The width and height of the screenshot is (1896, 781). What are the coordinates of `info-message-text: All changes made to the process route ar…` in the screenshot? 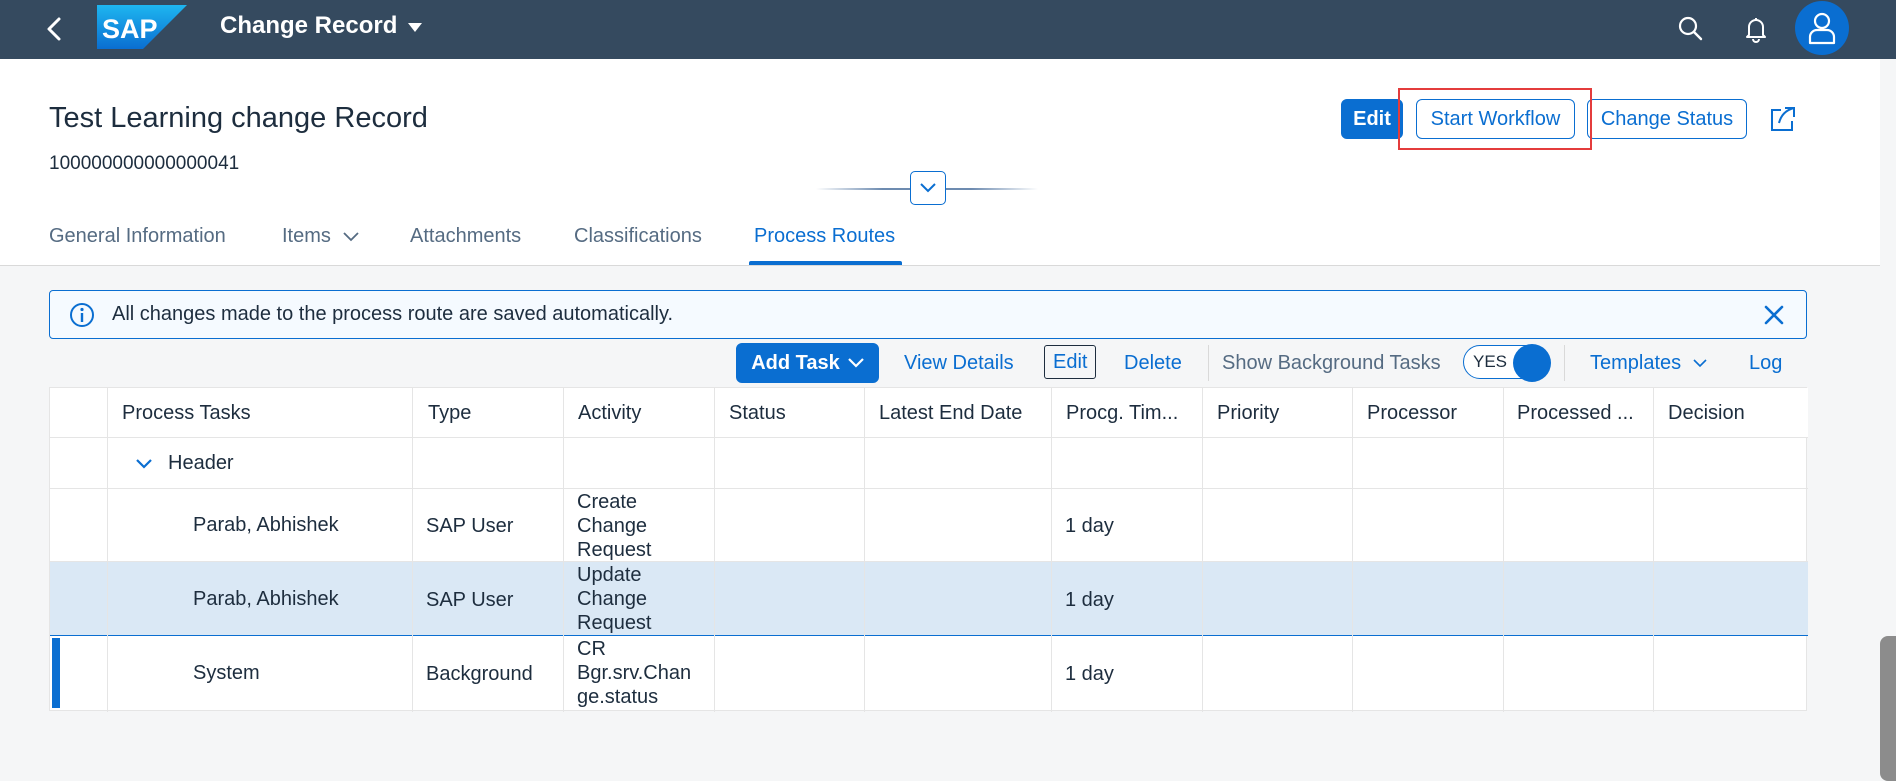 It's located at (393, 314).